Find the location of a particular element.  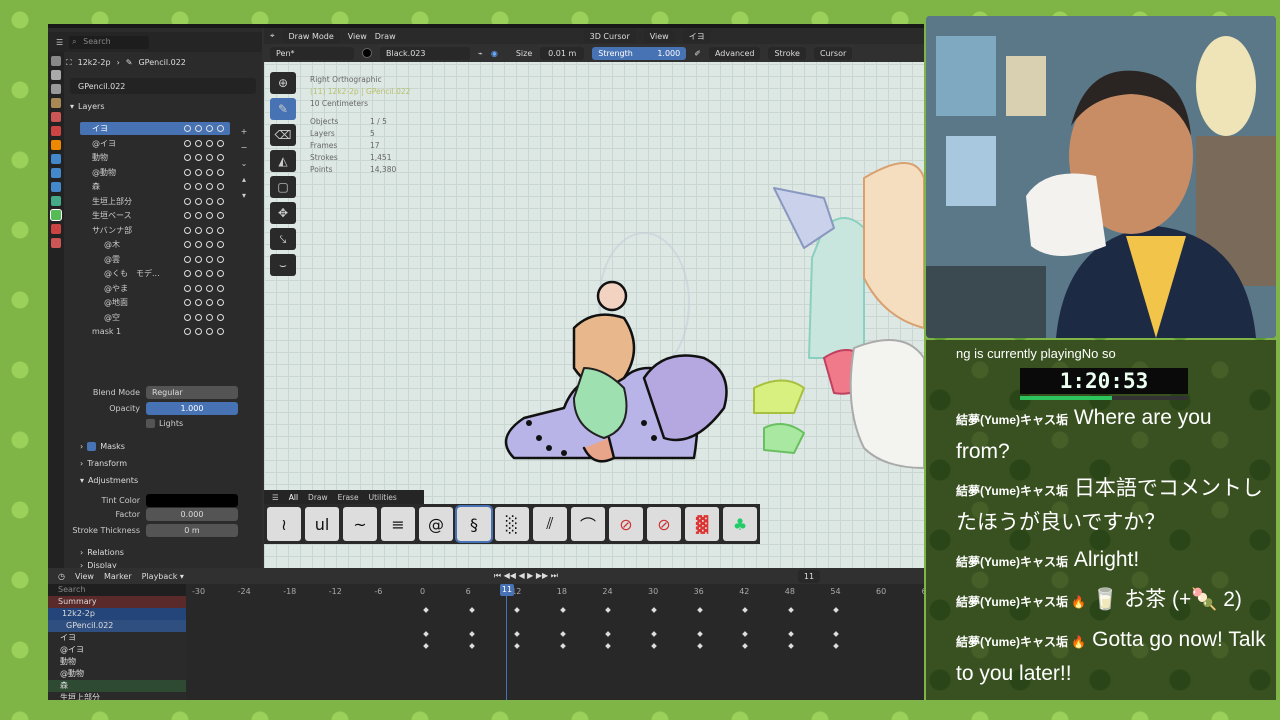

tab-all: All is located at coordinates (293, 497).